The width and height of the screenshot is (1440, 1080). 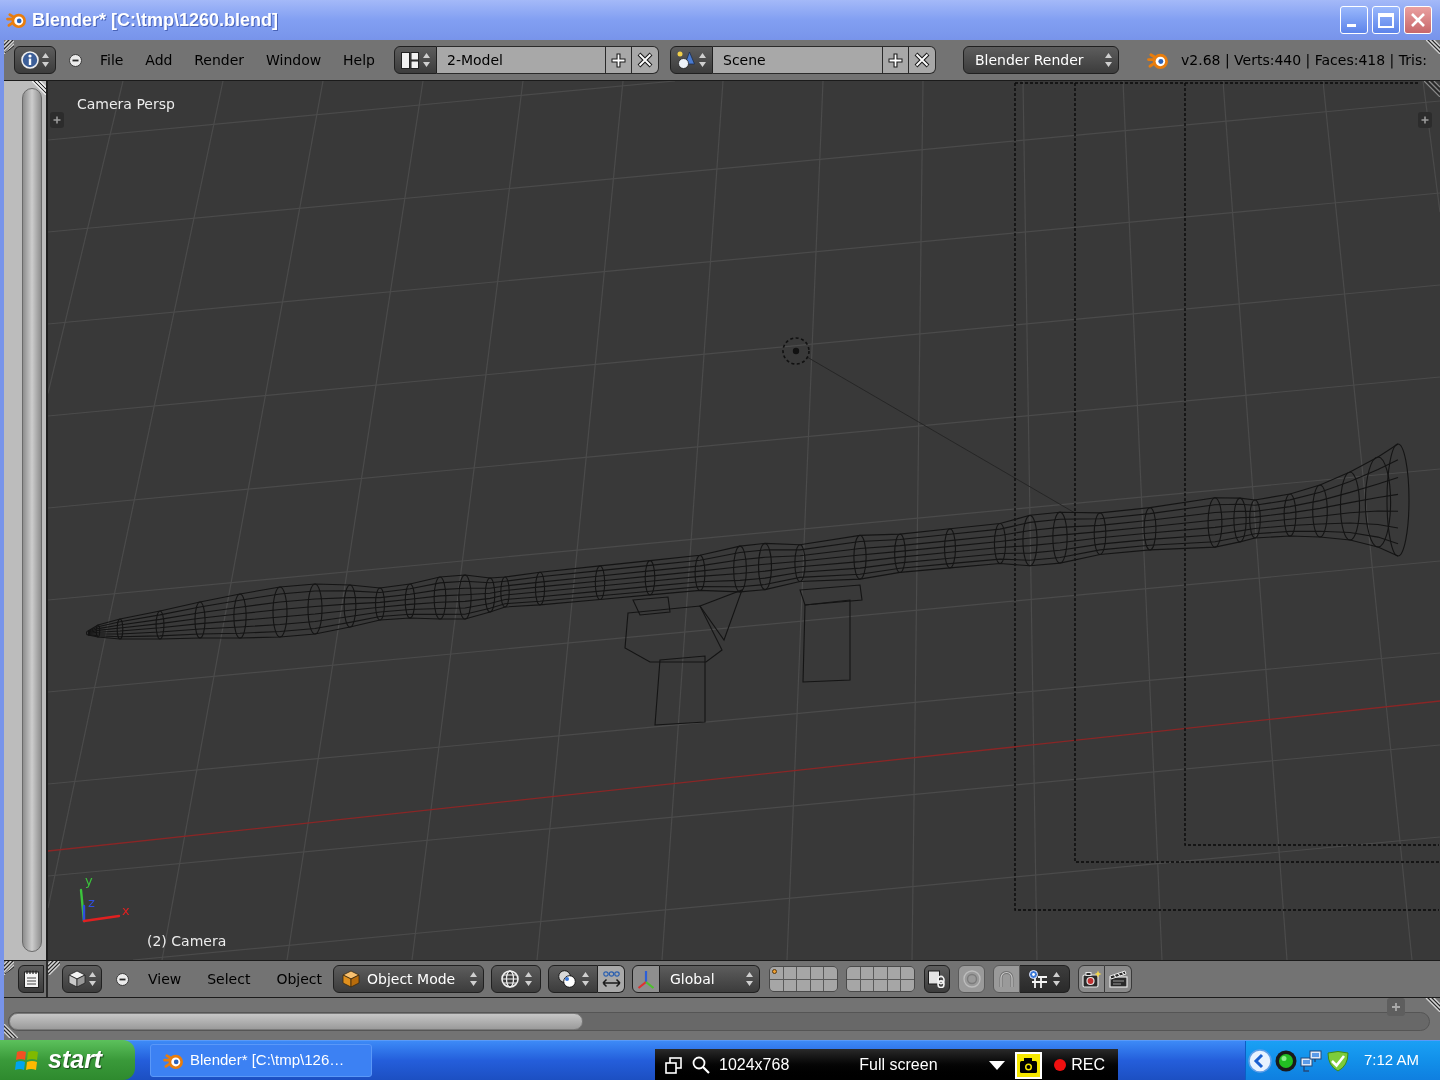 What do you see at coordinates (521, 60) in the screenshot?
I see `layout-name-field: 2-Model` at bounding box center [521, 60].